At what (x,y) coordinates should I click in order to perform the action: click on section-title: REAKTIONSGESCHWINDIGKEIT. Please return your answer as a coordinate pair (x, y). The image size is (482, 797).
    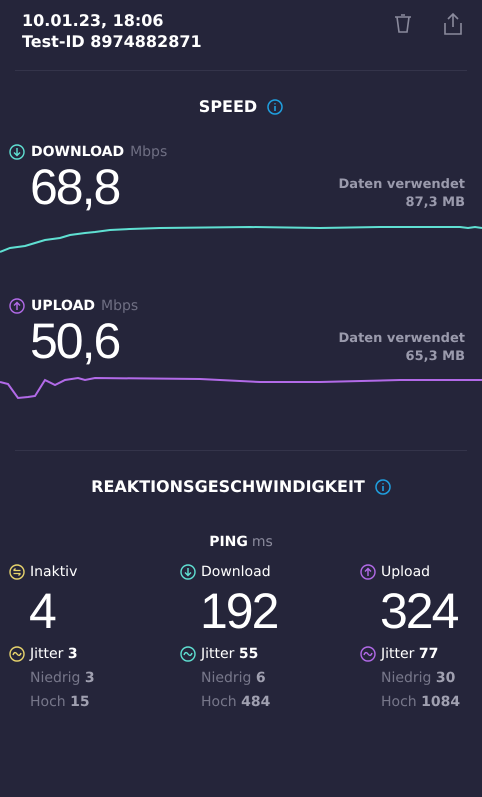
    Looking at the image, I should click on (228, 486).